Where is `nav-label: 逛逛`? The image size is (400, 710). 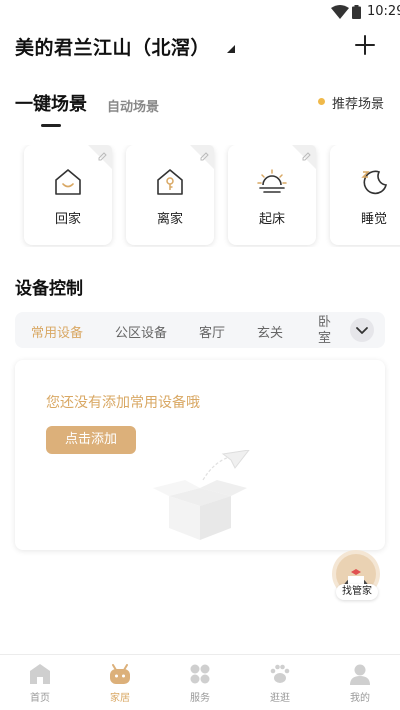
nav-label: 逛逛 is located at coordinates (280, 698).